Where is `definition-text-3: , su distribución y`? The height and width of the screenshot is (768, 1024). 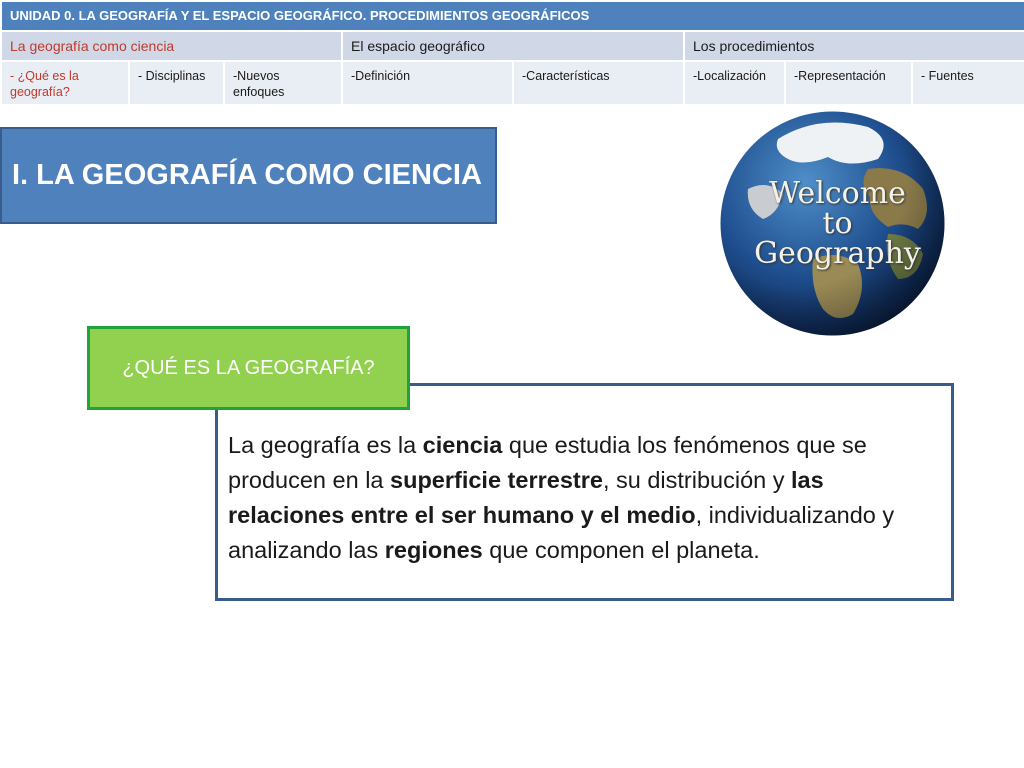
definition-text-3: , su distribución y is located at coordinates (697, 480).